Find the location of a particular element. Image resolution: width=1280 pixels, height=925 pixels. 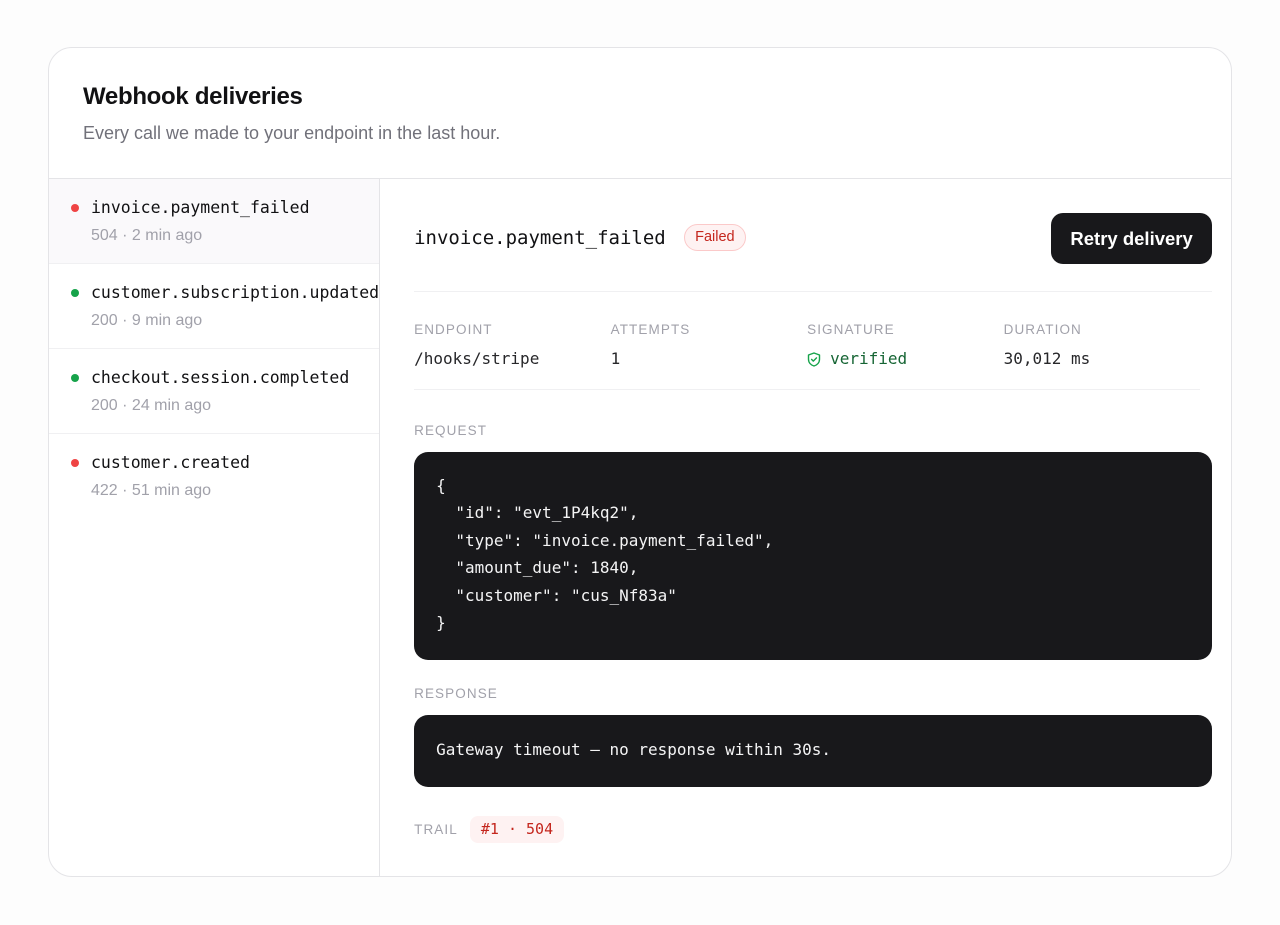

meta-label: SIGNATURE is located at coordinates (851, 329).